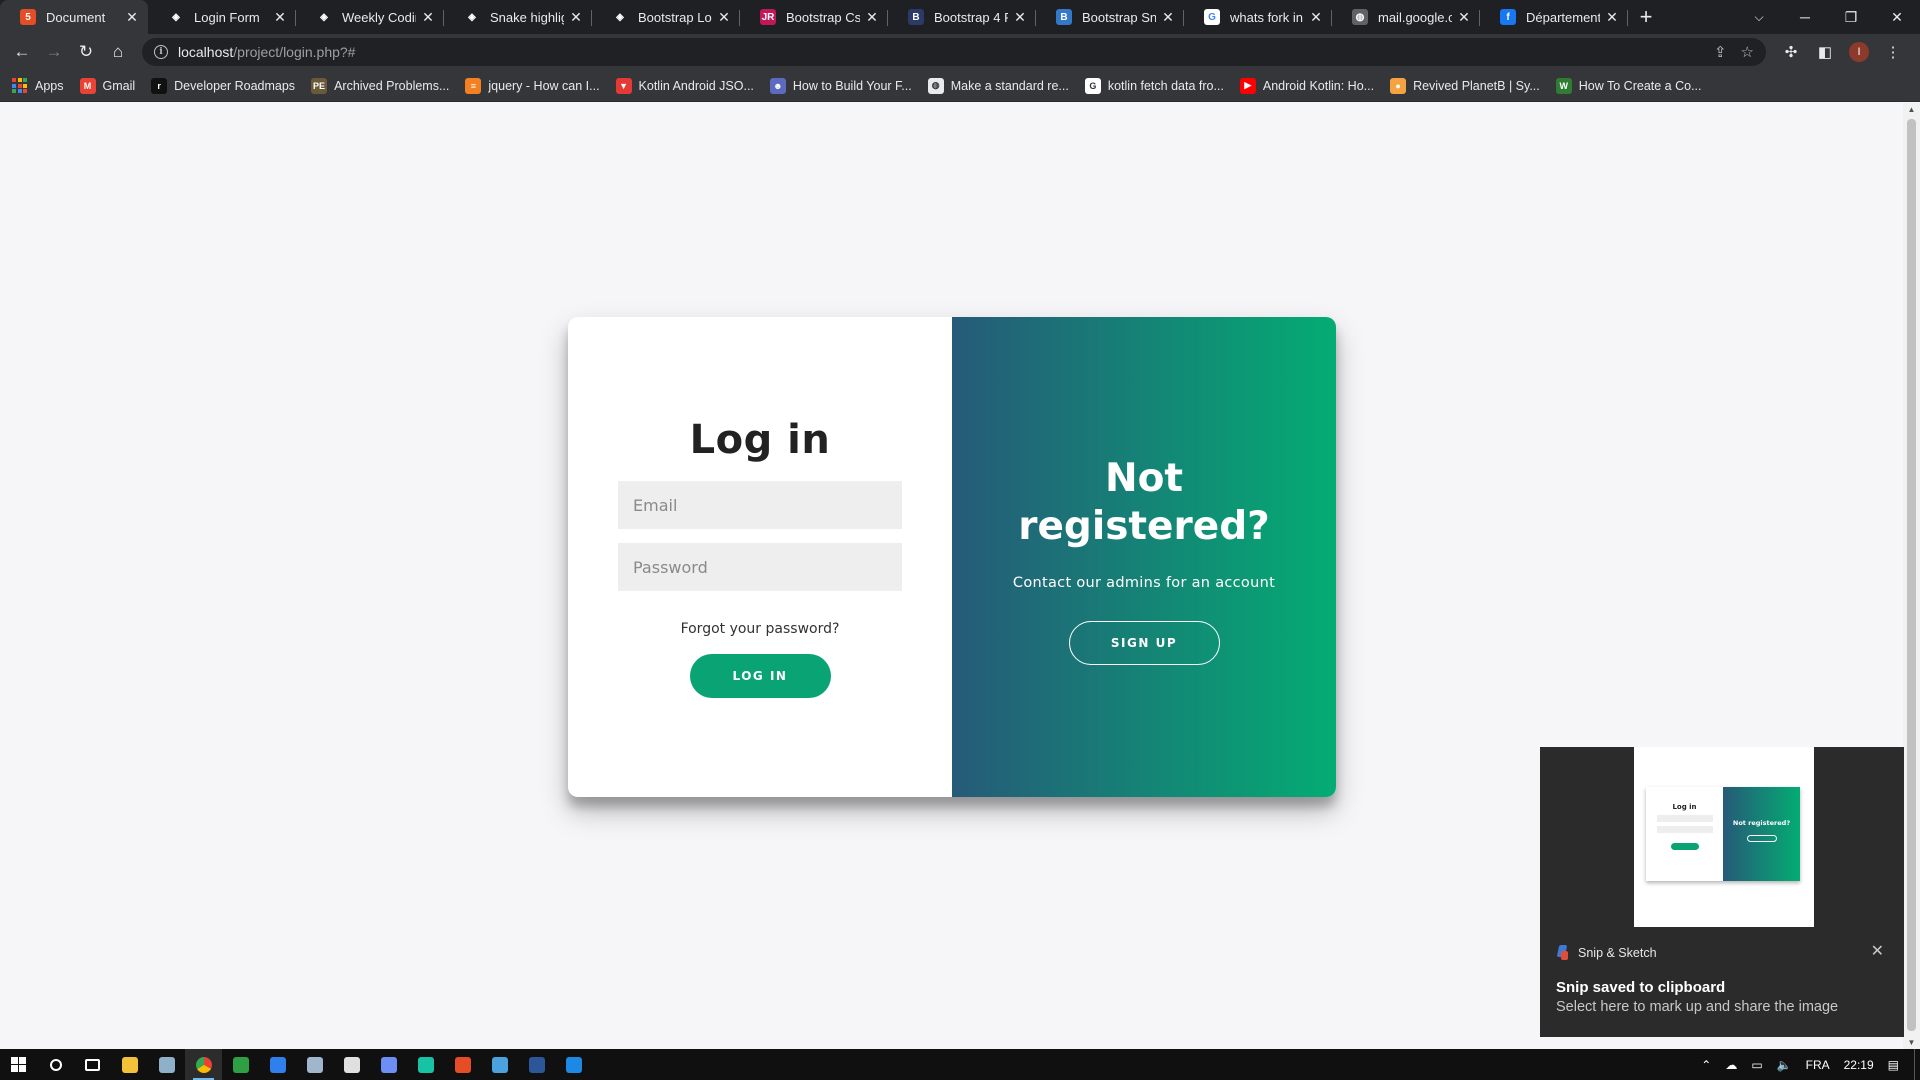  What do you see at coordinates (1917, 1064) in the screenshot?
I see `show-desktop-button` at bounding box center [1917, 1064].